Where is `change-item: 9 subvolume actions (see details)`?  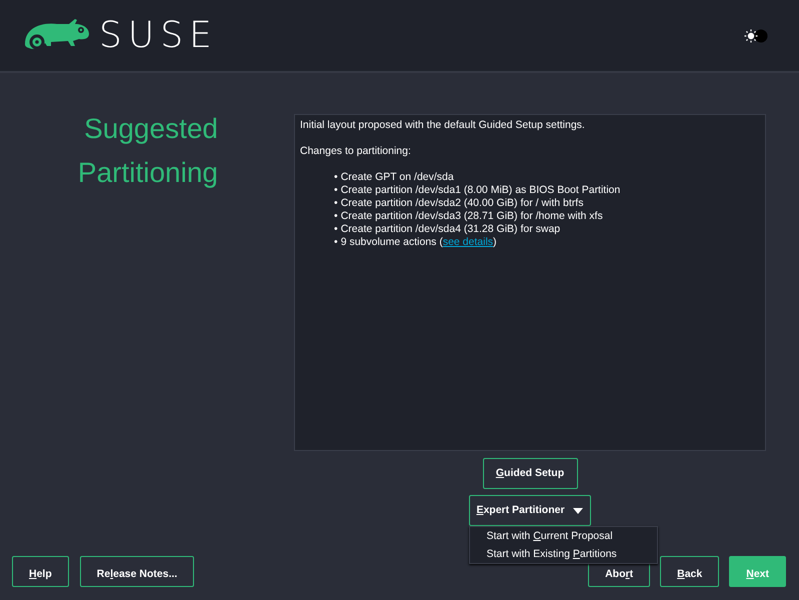
change-item: 9 subvolume actions (see details) is located at coordinates (418, 242).